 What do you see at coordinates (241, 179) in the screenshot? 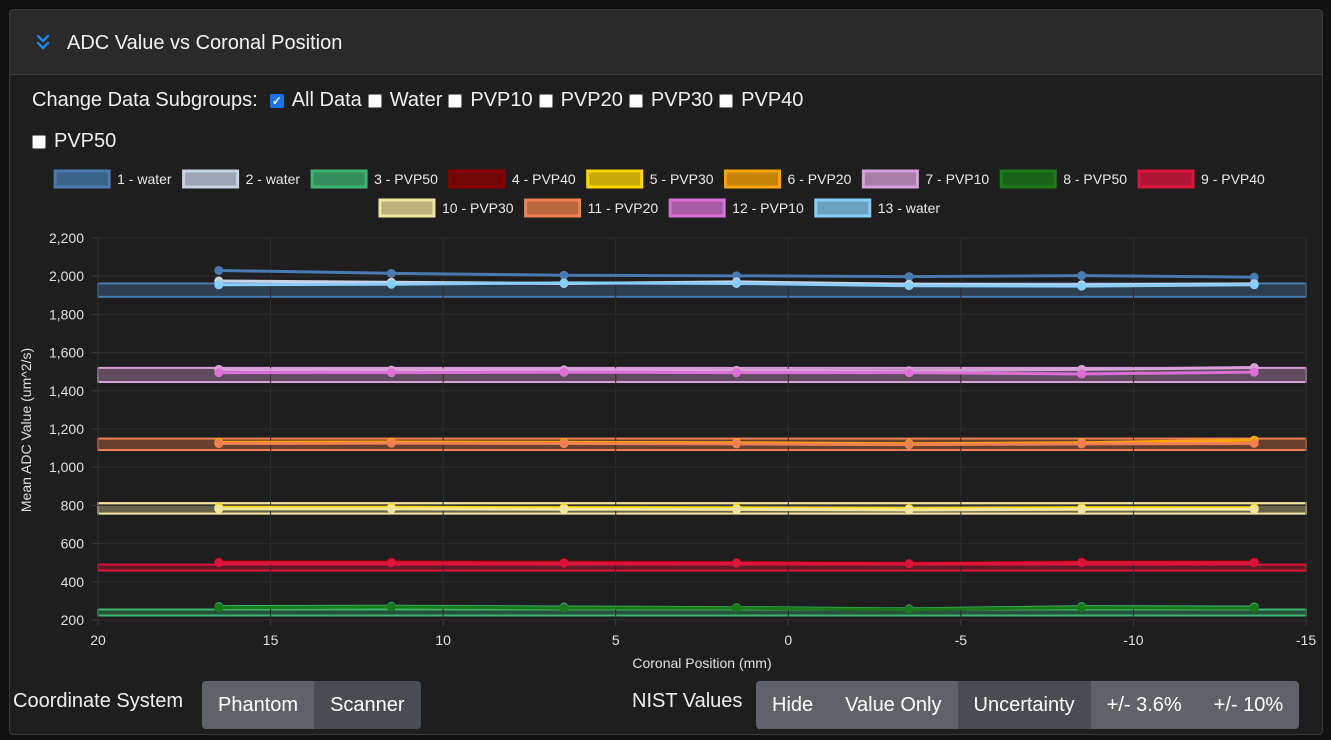
I see `legend-item: 2 - water` at bounding box center [241, 179].